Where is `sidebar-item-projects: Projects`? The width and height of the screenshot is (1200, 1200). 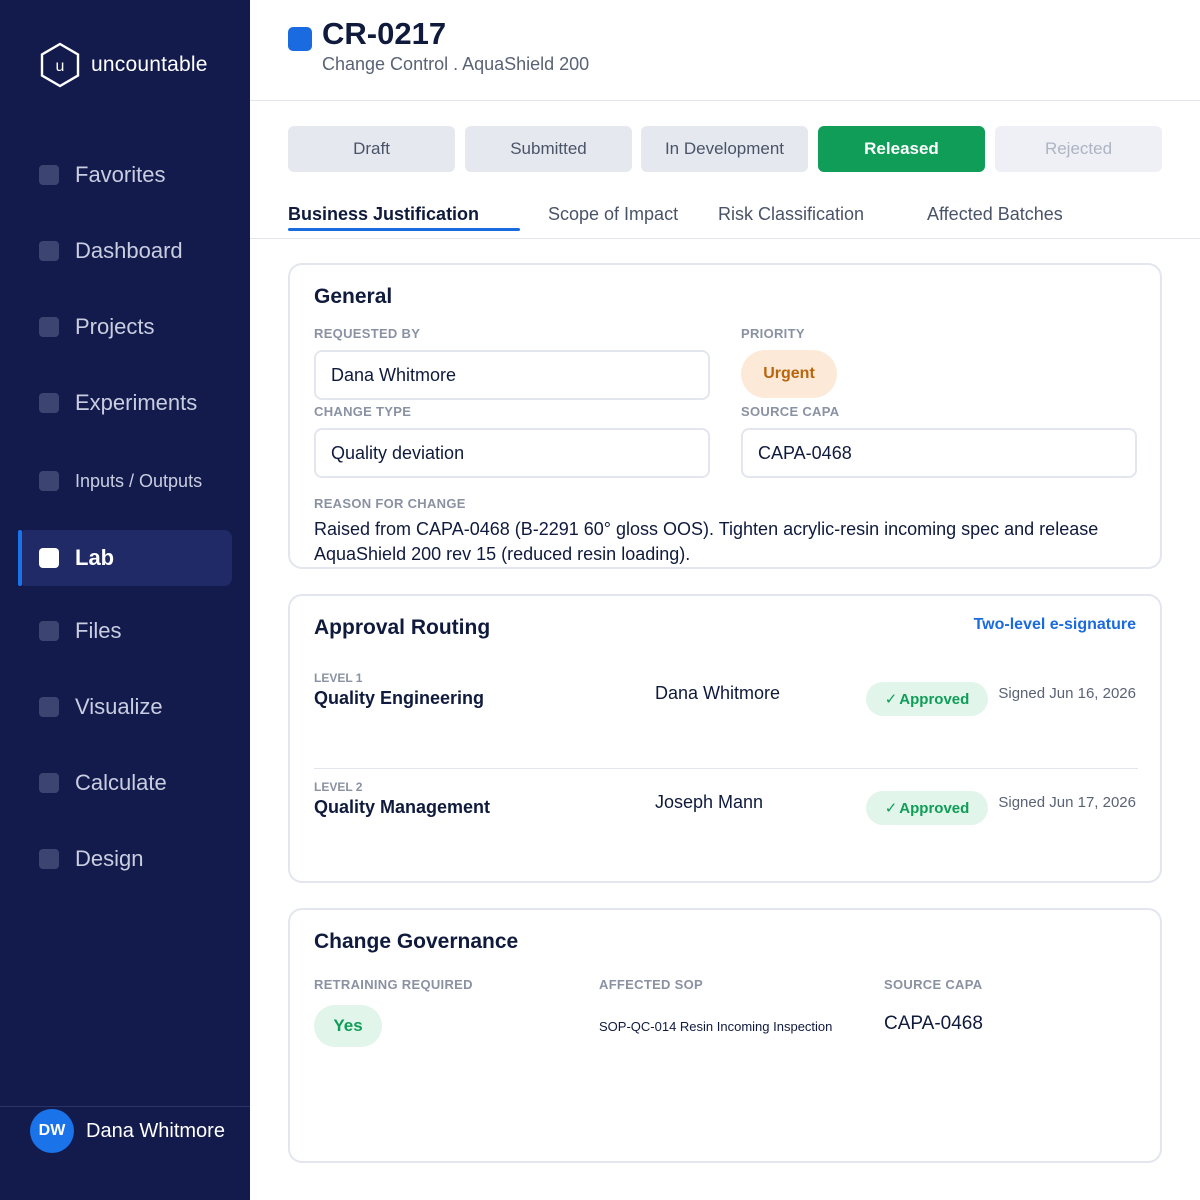
sidebar-item-projects: Projects is located at coordinates (125, 327).